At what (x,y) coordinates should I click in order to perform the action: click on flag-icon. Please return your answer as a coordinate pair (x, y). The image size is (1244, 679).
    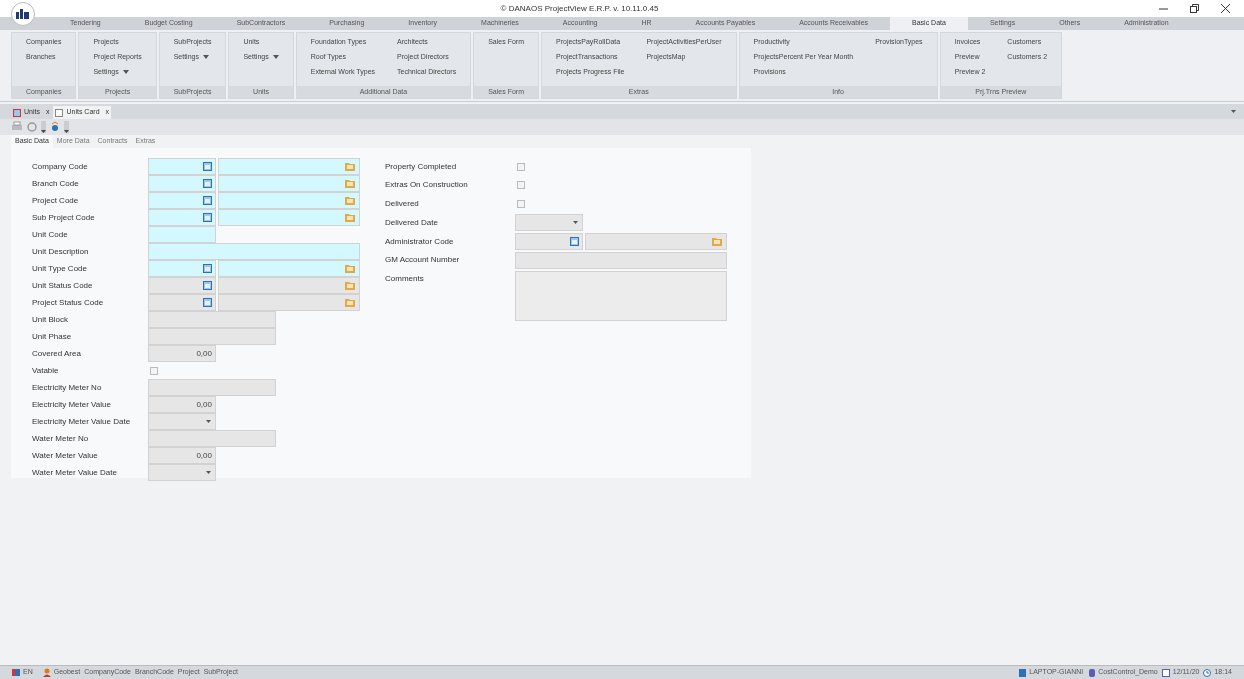
    Looking at the image, I should click on (16, 672).